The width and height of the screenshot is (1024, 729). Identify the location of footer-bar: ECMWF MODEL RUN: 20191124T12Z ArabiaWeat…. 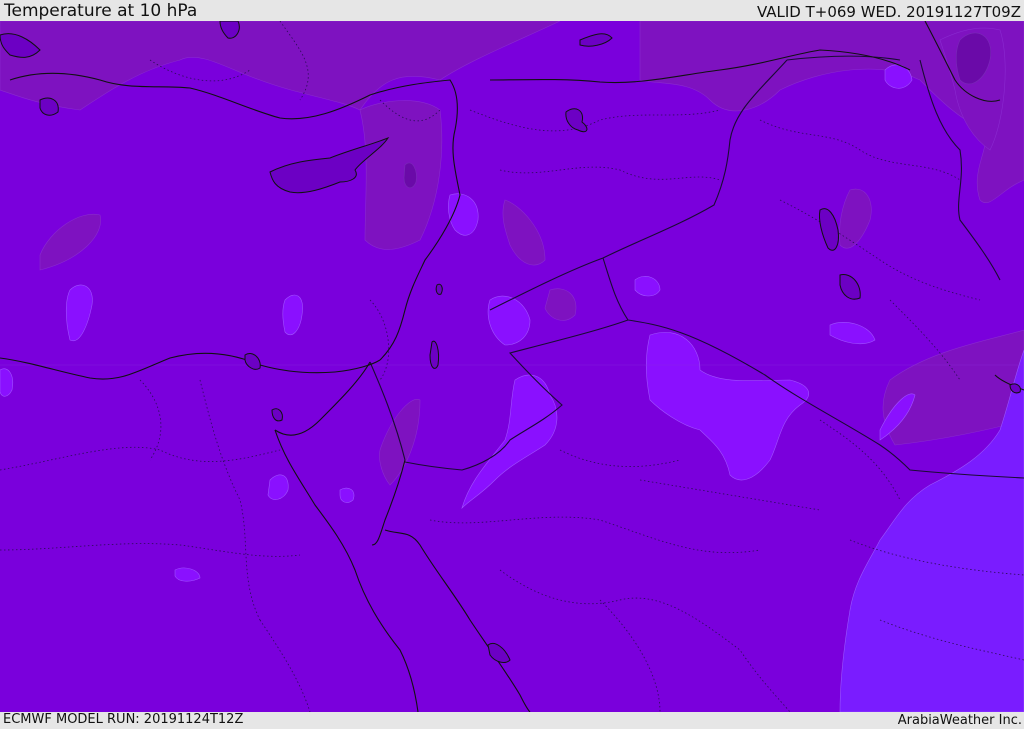
(512, 720).